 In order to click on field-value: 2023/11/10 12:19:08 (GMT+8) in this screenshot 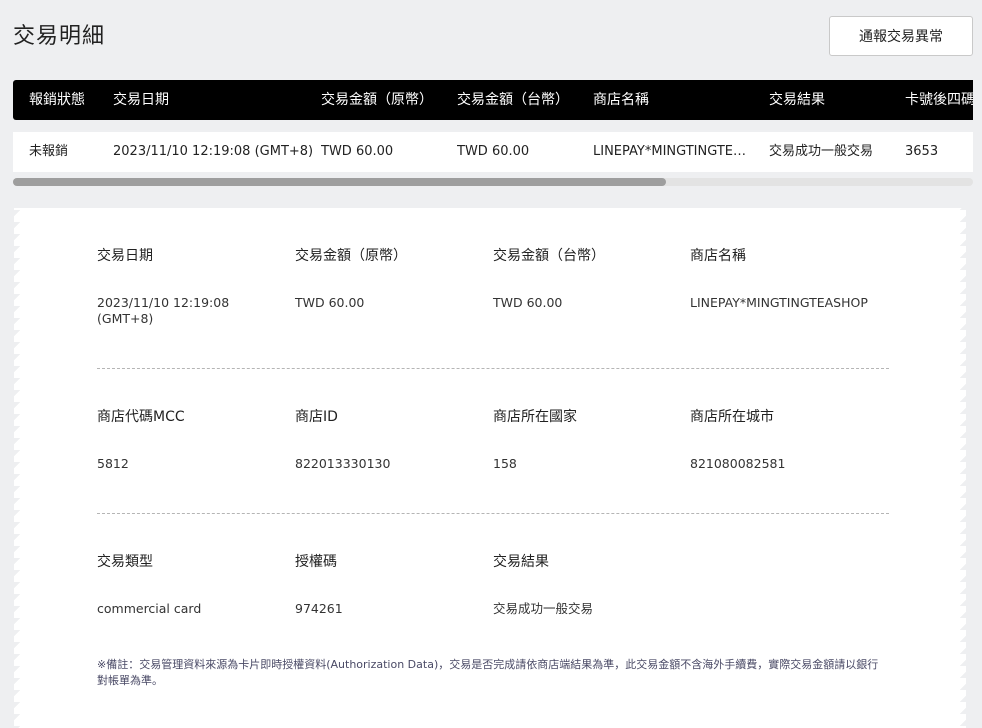, I will do `click(163, 310)`.